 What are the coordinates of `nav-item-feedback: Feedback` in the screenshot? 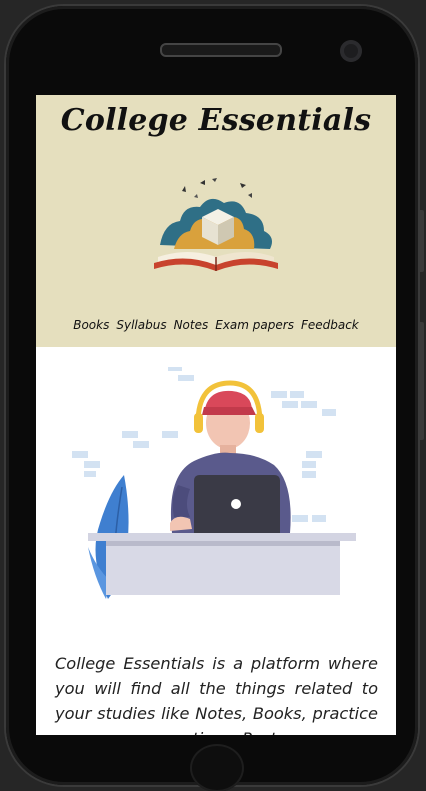 It's located at (330, 325).